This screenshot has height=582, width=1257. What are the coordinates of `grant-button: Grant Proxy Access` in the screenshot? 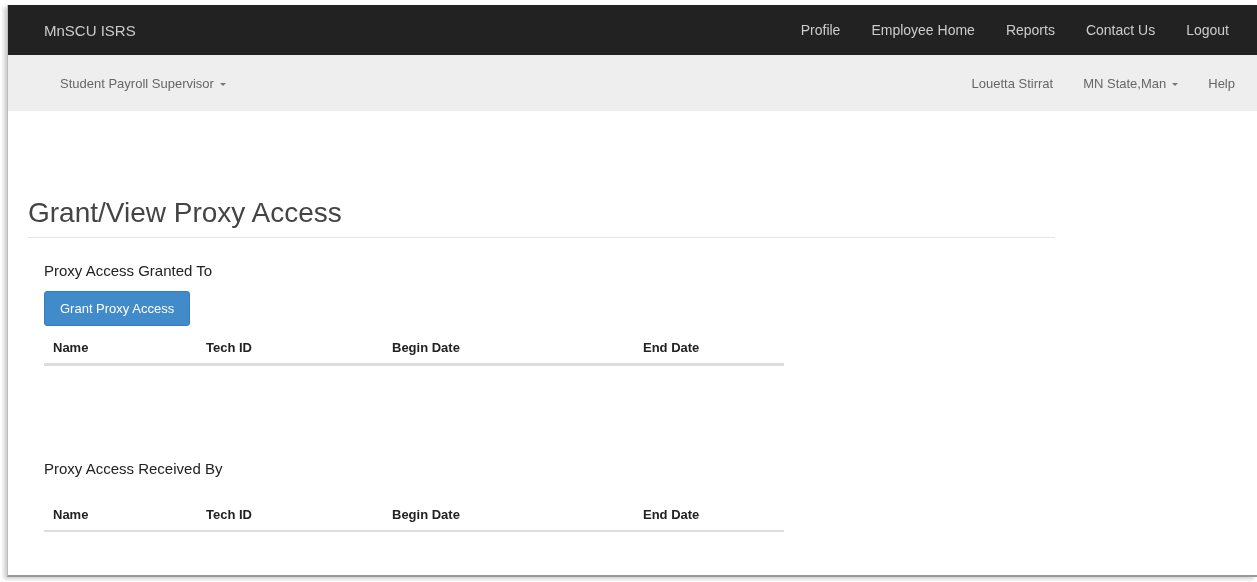 It's located at (117, 308).